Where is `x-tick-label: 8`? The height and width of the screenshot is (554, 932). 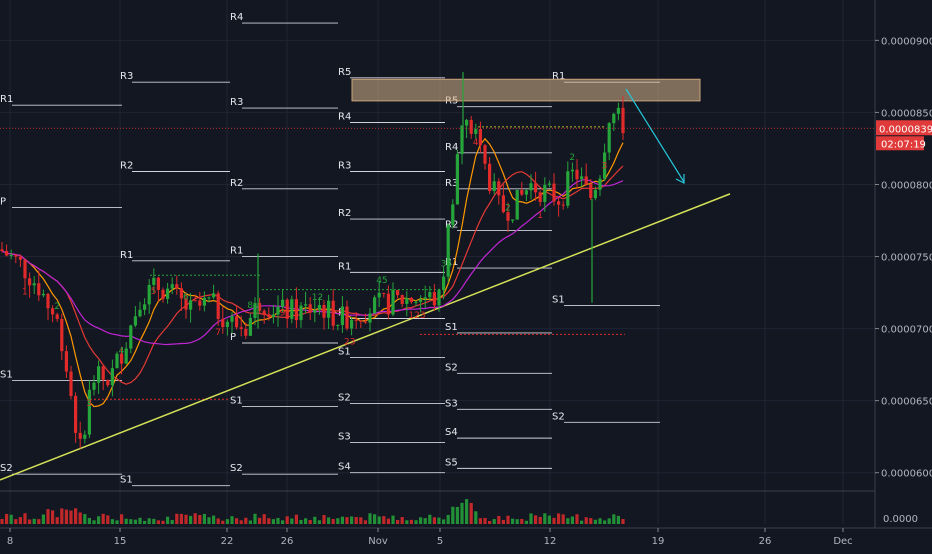 x-tick-label: 8 is located at coordinates (10, 541).